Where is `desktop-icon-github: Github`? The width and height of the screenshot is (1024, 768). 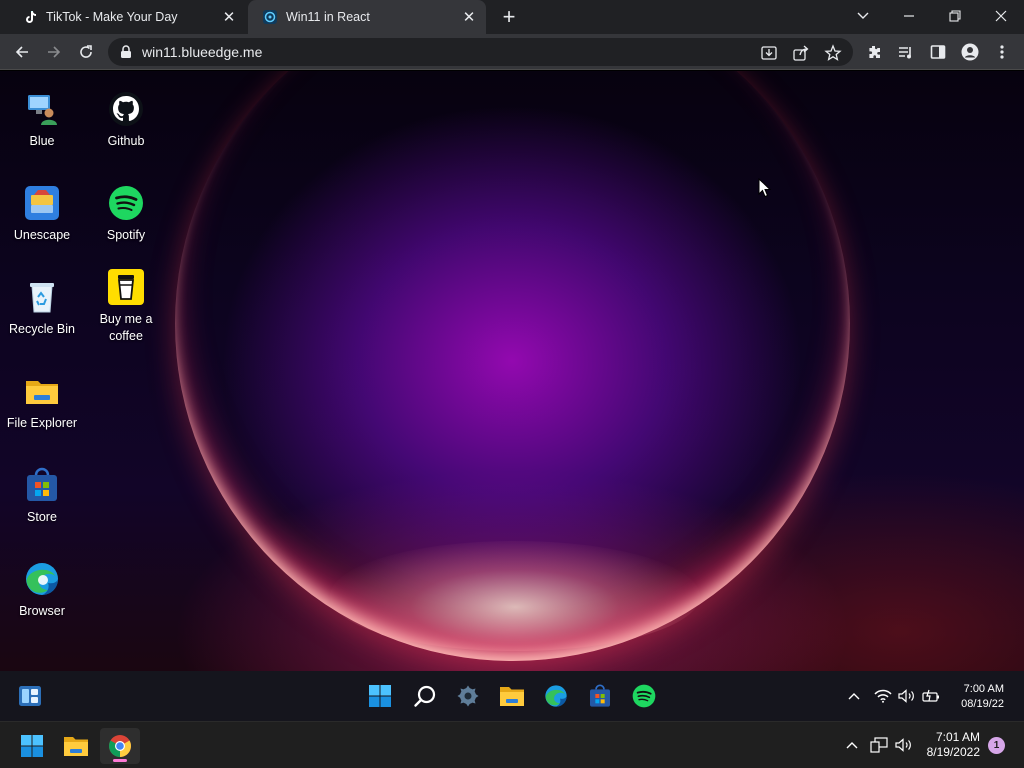 desktop-icon-github: Github is located at coordinates (126, 120).